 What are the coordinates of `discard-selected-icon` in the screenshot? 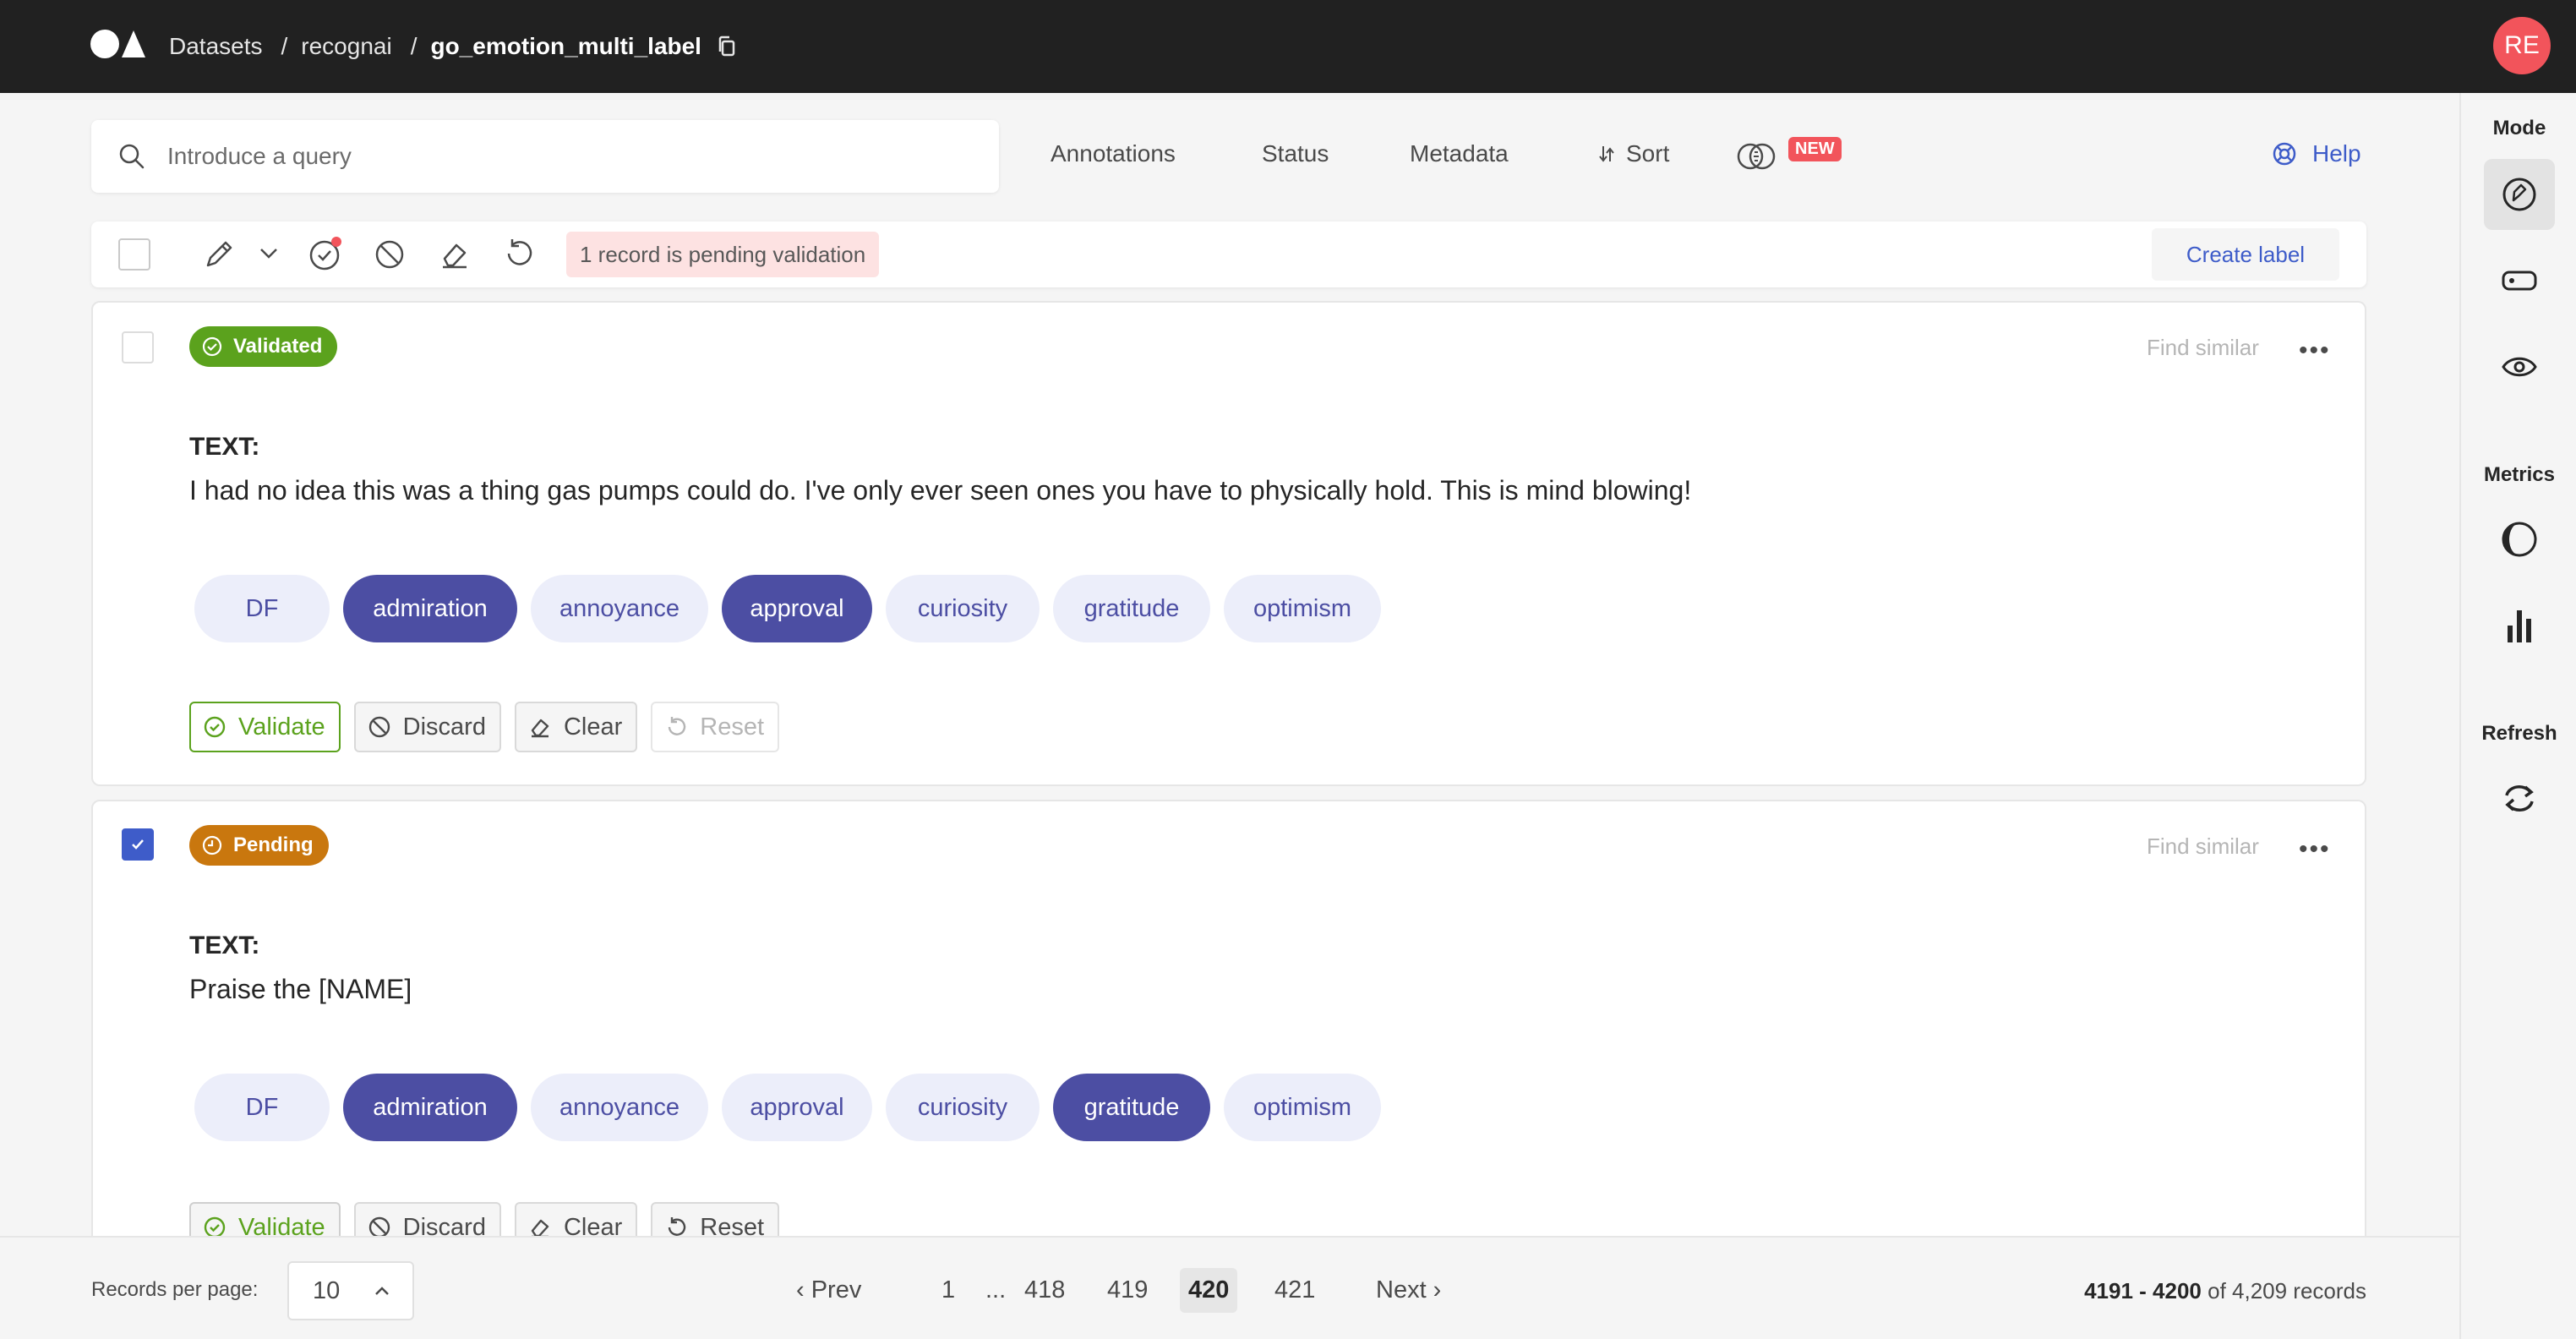 It's located at (390, 255).